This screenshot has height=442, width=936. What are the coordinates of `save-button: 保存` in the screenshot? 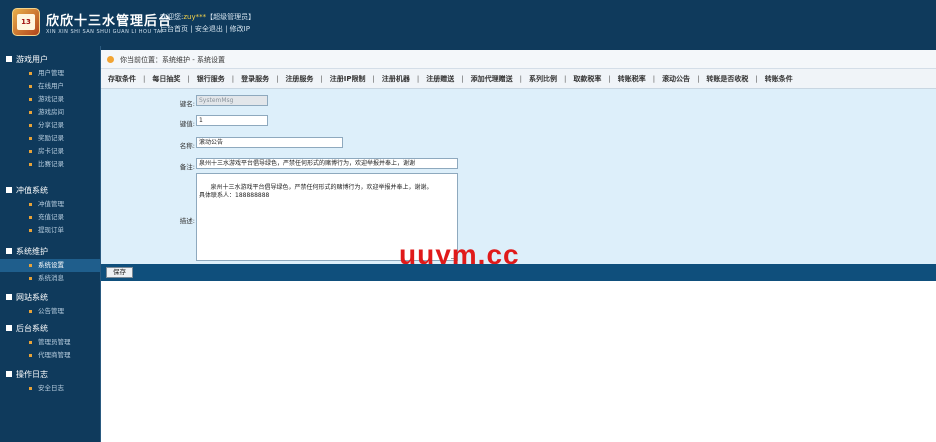 It's located at (119, 272).